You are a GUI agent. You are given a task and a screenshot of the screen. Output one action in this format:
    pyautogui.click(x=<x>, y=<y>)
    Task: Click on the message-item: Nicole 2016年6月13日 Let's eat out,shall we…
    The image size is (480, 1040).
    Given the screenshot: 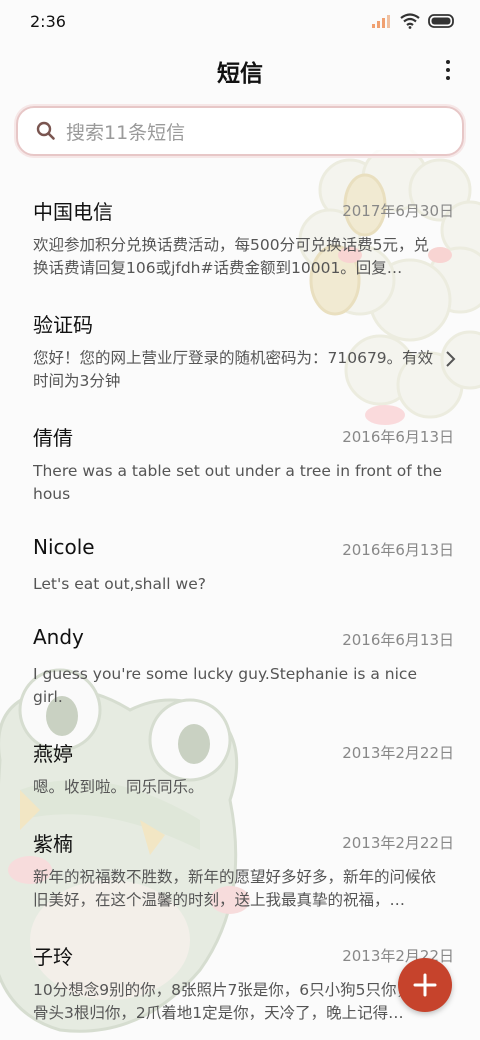 What is the action you would take?
    pyautogui.click(x=240, y=570)
    